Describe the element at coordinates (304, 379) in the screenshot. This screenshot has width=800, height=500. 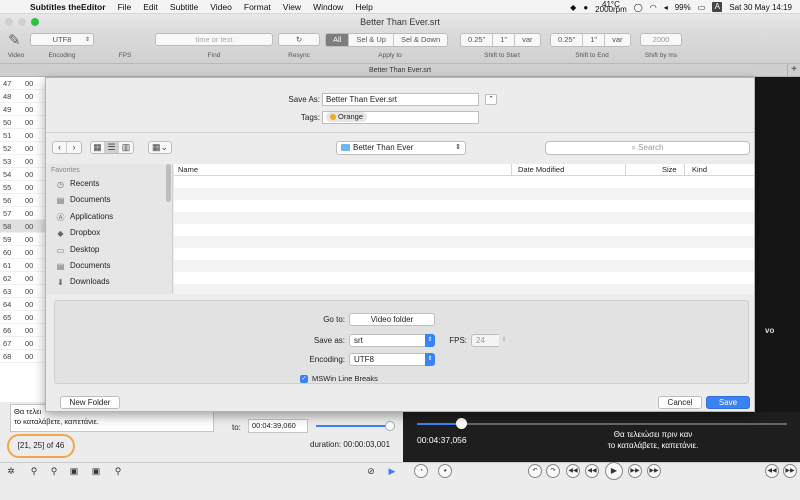
I see `msw-linebreaks-checkbox: ✓` at that location.